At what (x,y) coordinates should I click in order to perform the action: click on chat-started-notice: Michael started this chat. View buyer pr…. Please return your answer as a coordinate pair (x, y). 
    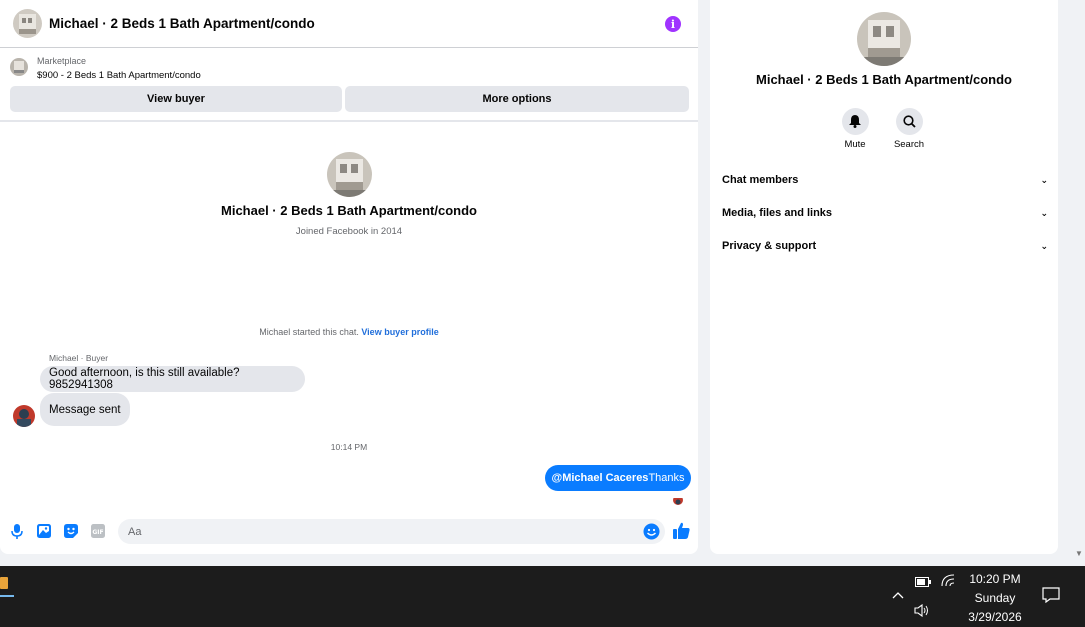
    Looking at the image, I should click on (349, 332).